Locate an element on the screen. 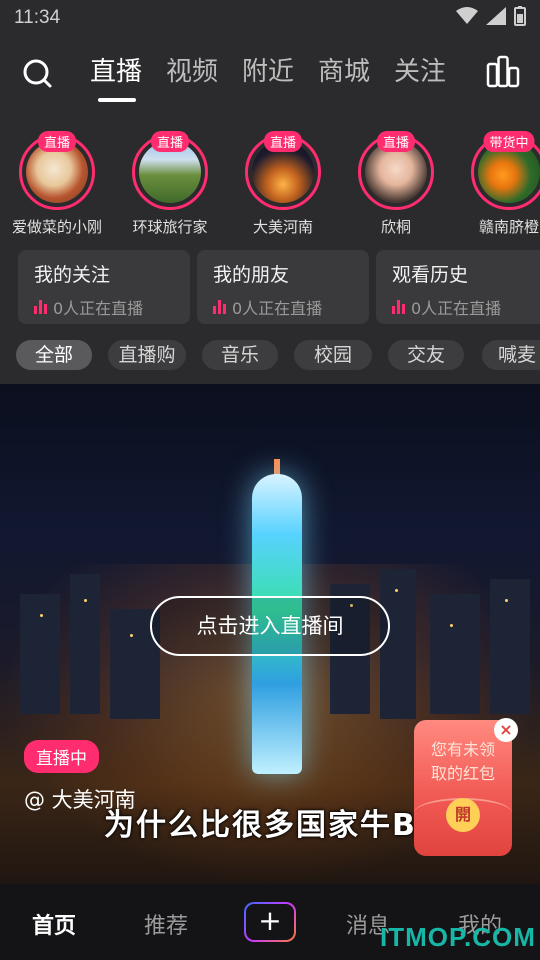 The width and height of the screenshot is (540, 960). tab-mall: 商城 is located at coordinates (356, 69).